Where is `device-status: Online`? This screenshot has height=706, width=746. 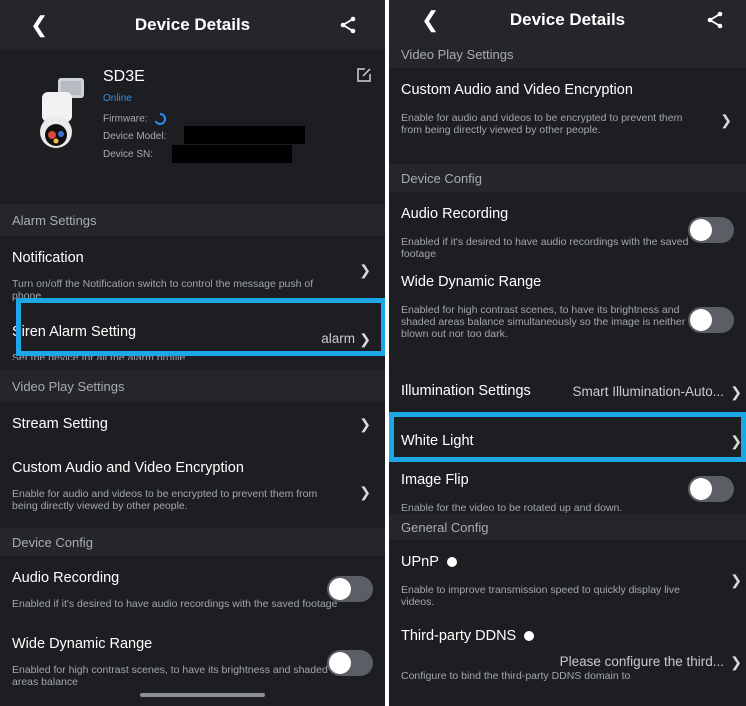 device-status: Online is located at coordinates (117, 98).